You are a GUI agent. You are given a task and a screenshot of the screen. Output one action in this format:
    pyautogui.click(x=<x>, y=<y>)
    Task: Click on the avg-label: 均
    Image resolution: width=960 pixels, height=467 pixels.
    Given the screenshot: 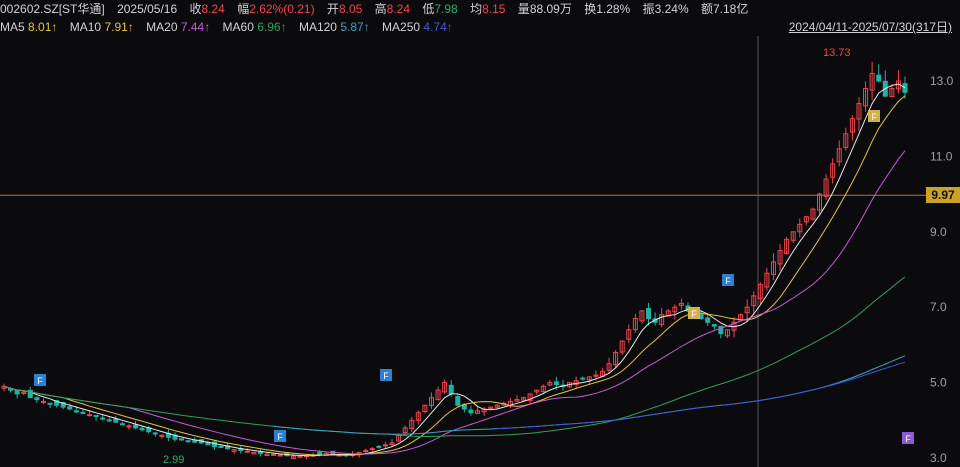 What is the action you would take?
    pyautogui.click(x=476, y=9)
    